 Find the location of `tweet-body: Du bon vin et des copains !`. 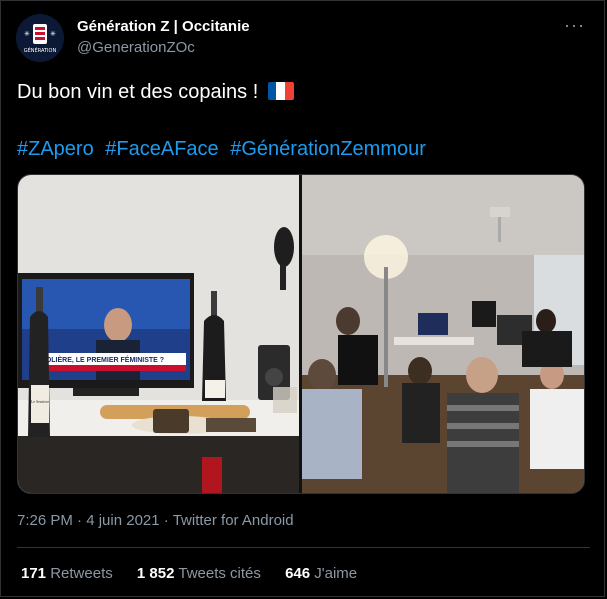

tweet-body: Du bon vin et des copains ! is located at coordinates (138, 92).